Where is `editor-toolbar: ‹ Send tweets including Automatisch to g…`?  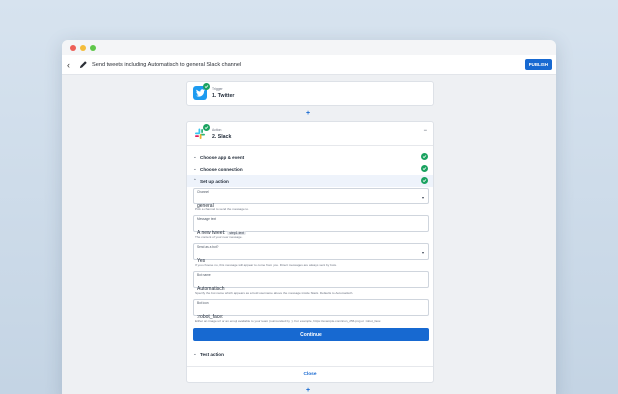 editor-toolbar: ‹ Send tweets including Automatisch to g… is located at coordinates (309, 65).